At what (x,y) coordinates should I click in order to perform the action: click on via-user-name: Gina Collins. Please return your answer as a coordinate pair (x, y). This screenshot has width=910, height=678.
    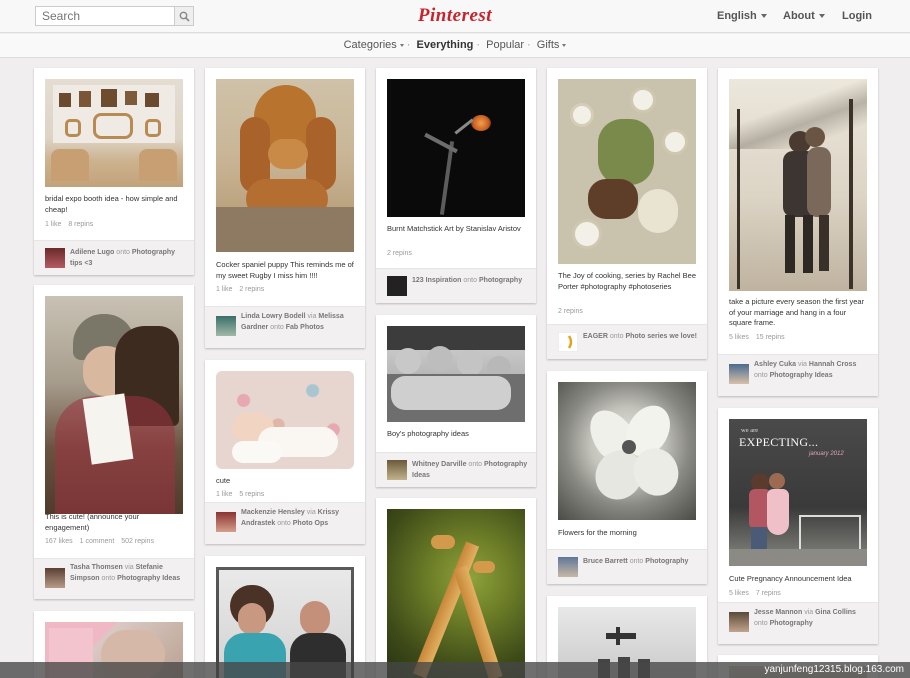
    Looking at the image, I should click on (835, 612).